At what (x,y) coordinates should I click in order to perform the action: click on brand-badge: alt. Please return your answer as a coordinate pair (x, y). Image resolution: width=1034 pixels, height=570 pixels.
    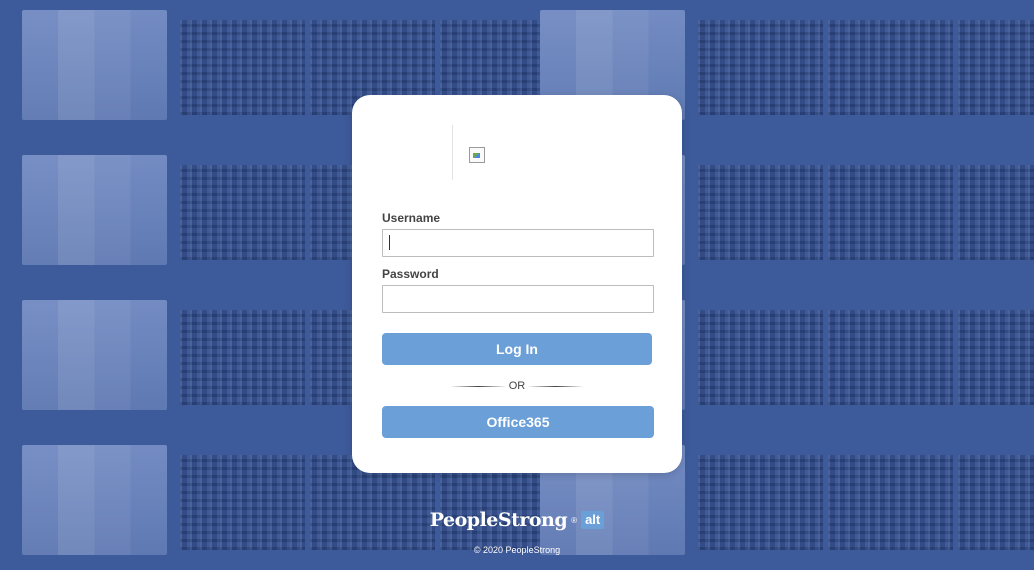
    Looking at the image, I should click on (593, 520).